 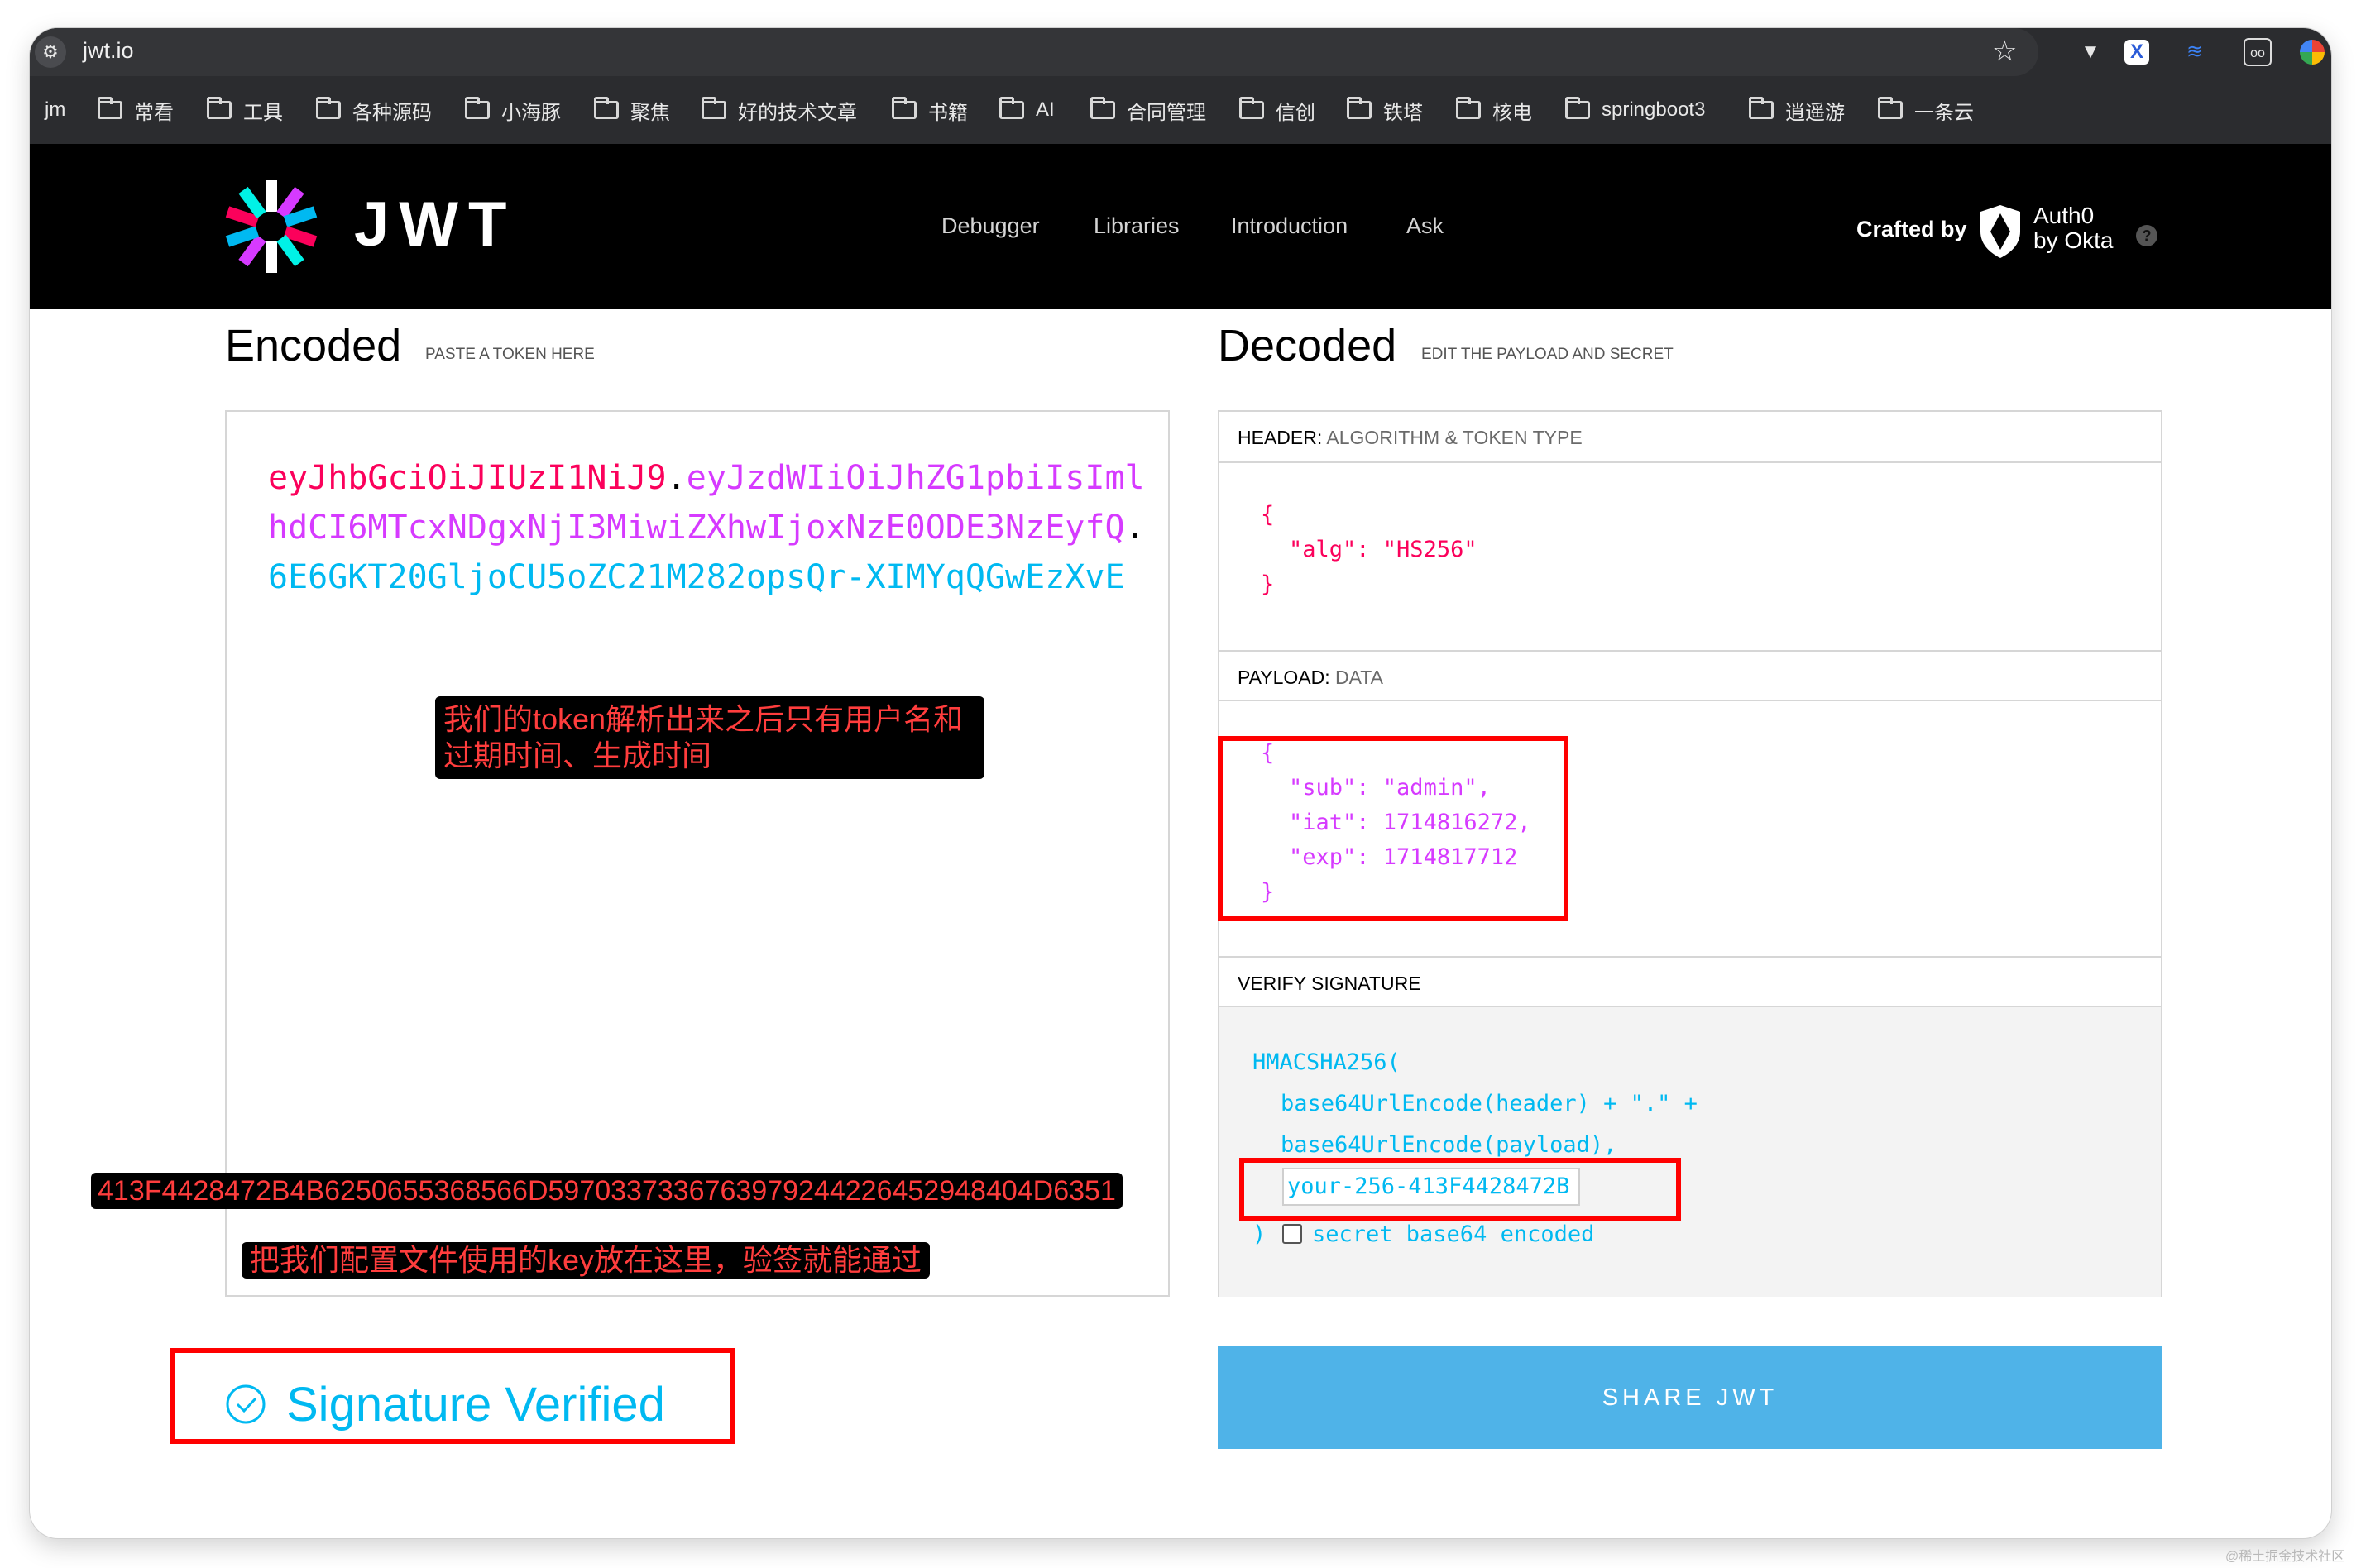 I want to click on address-bar: ⚙ jwt.io ☆, so click(x=1034, y=52).